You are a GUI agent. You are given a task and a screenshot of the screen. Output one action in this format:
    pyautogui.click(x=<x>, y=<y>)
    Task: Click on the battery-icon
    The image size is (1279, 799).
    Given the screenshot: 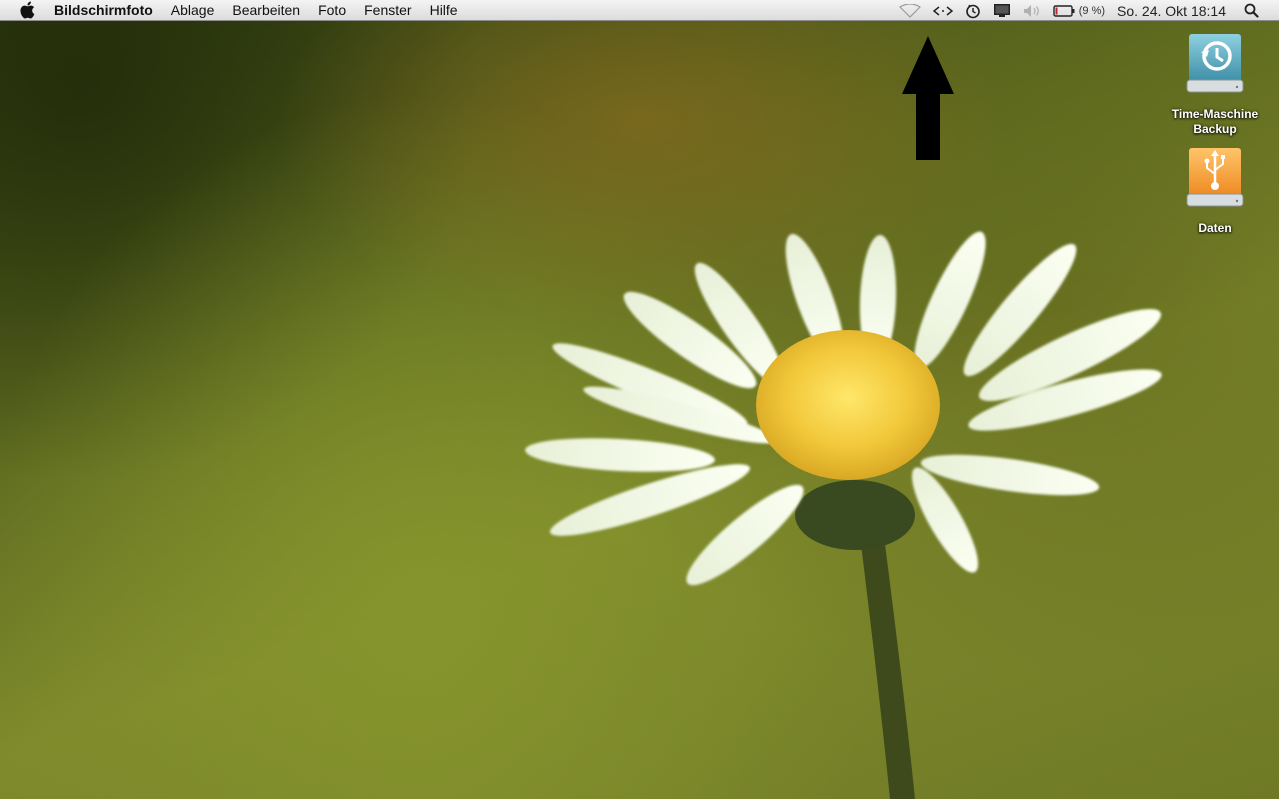 What is the action you would take?
    pyautogui.click(x=1064, y=10)
    